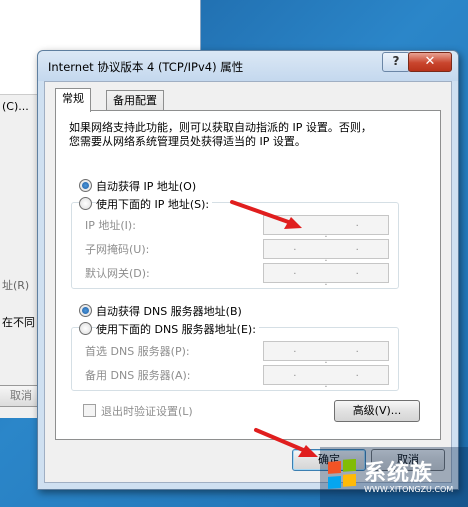 This screenshot has width=468, height=507. Describe the element at coordinates (85, 185) in the screenshot. I see `auto-ip-radio` at that location.